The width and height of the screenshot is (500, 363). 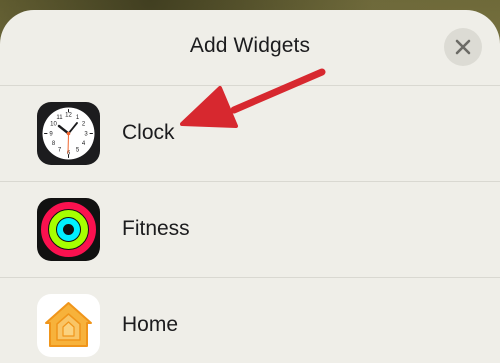 I want to click on close-icon, so click(x=463, y=47).